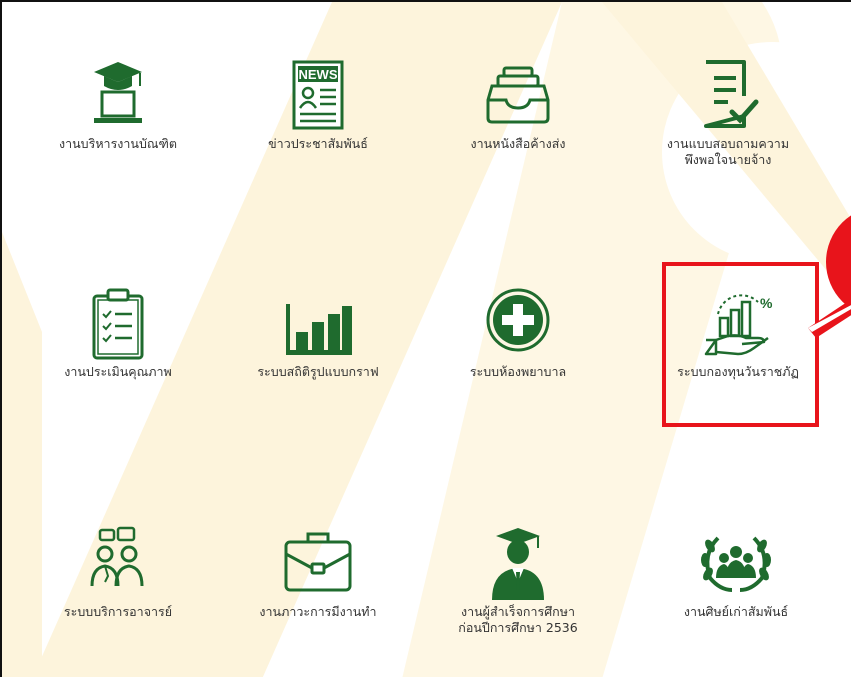 This screenshot has height=677, width=851. I want to click on tile-label: ข่าวประชาสัมพันธ์, so click(318, 143).